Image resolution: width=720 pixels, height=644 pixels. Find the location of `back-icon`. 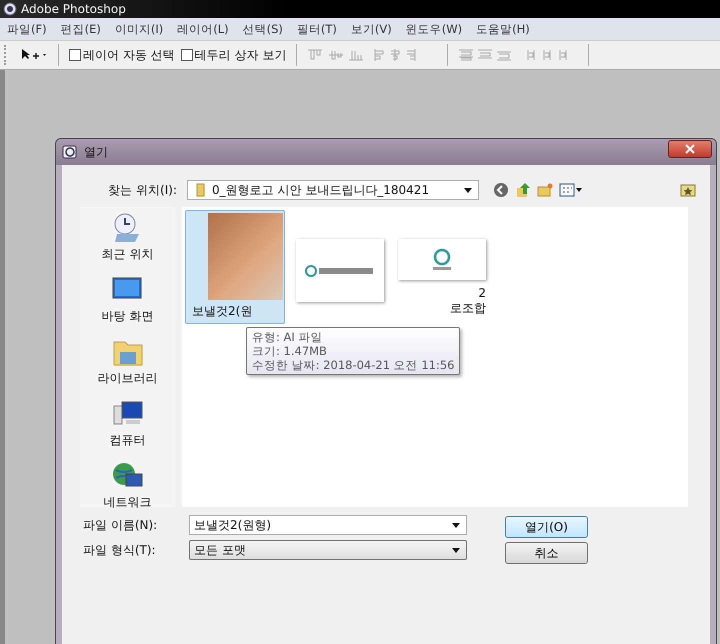

back-icon is located at coordinates (501, 190).